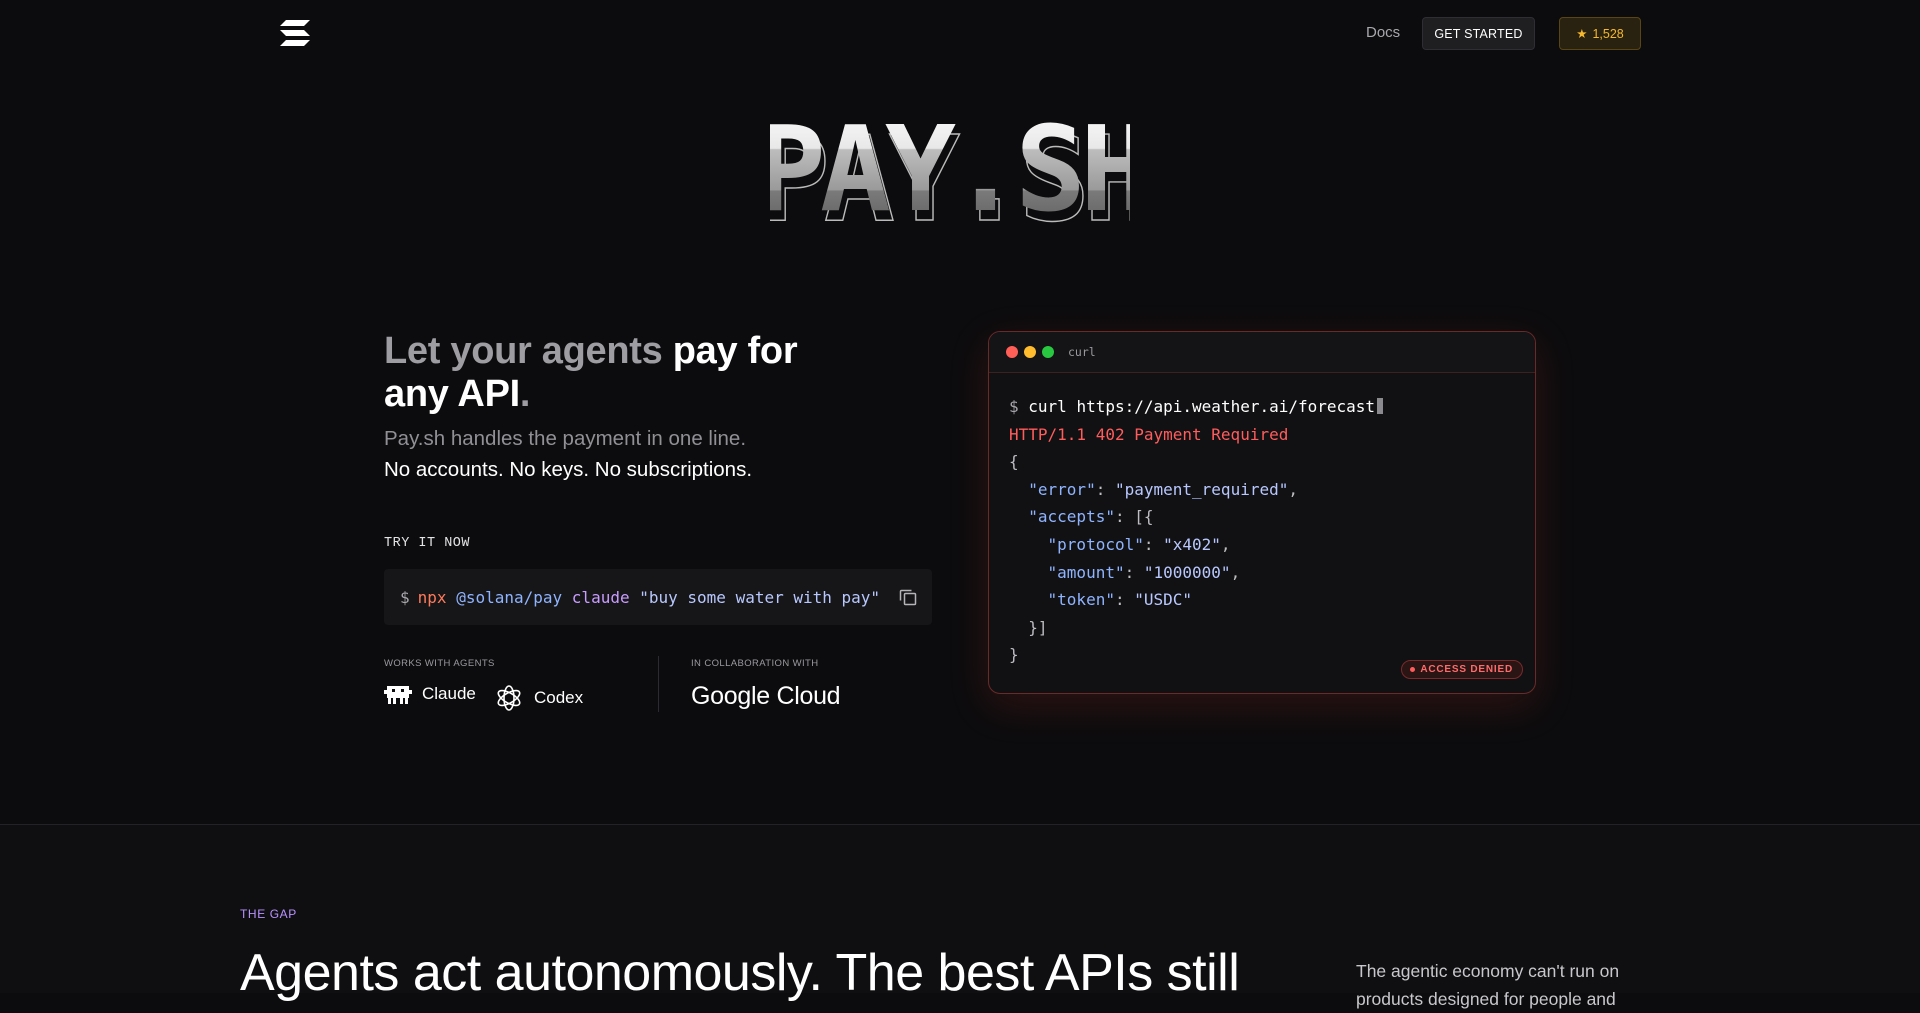 This screenshot has height=1013, width=1920. Describe the element at coordinates (1081, 600) in the screenshot. I see `json-key: "token"` at that location.